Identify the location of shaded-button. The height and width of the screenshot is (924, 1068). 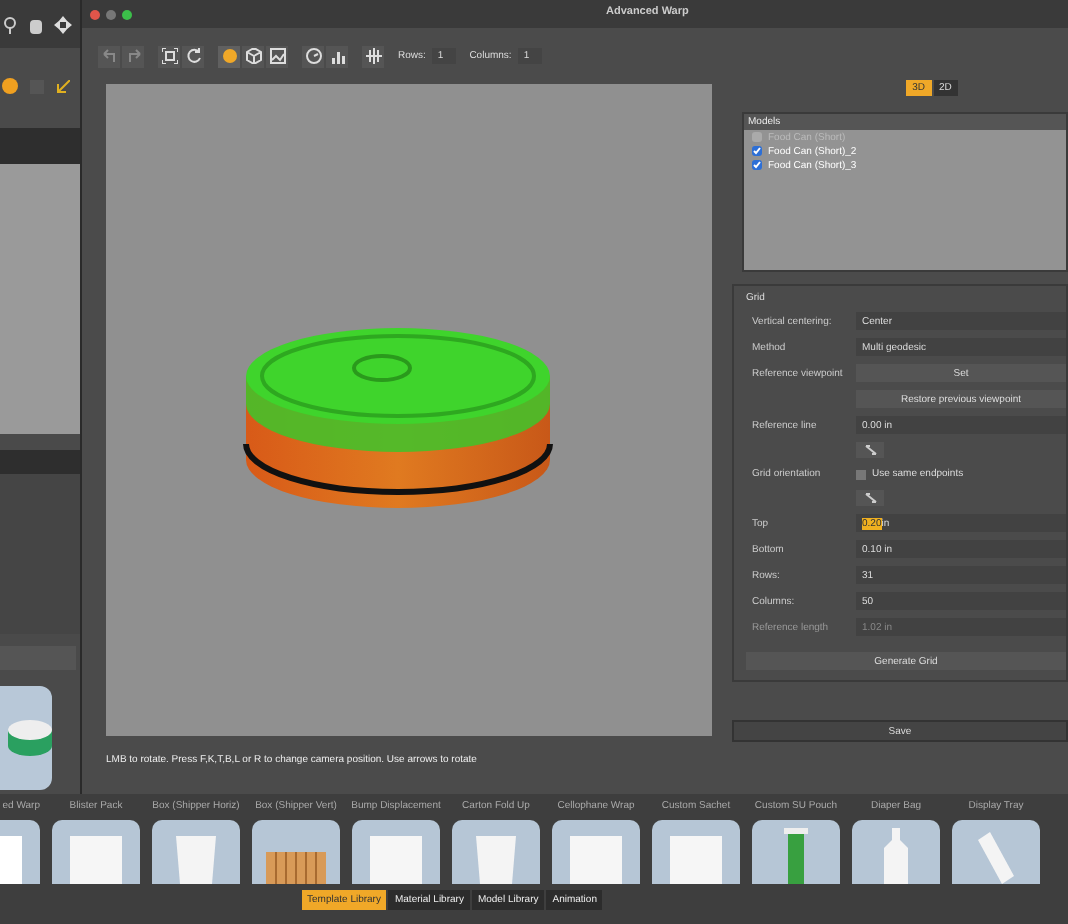
(229, 56).